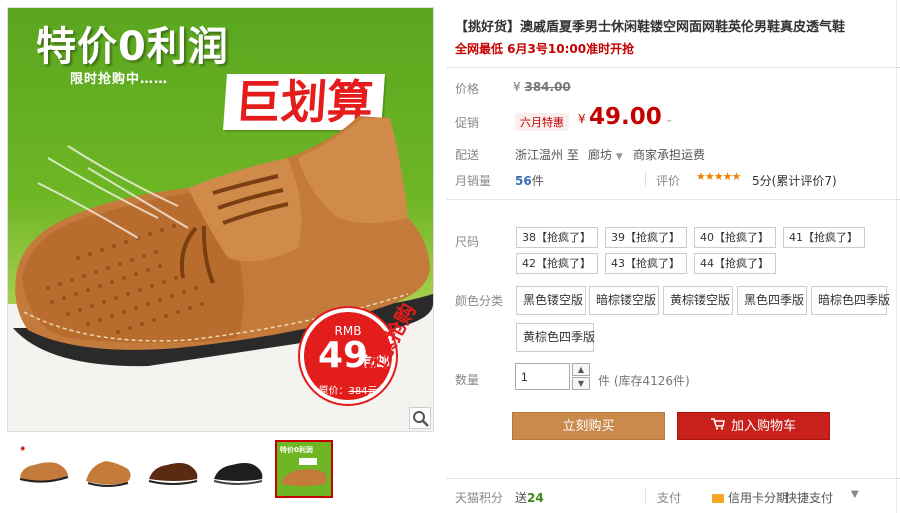  Describe the element at coordinates (551, 300) in the screenshot. I see `color-option-1: 黑色镂空版` at that location.